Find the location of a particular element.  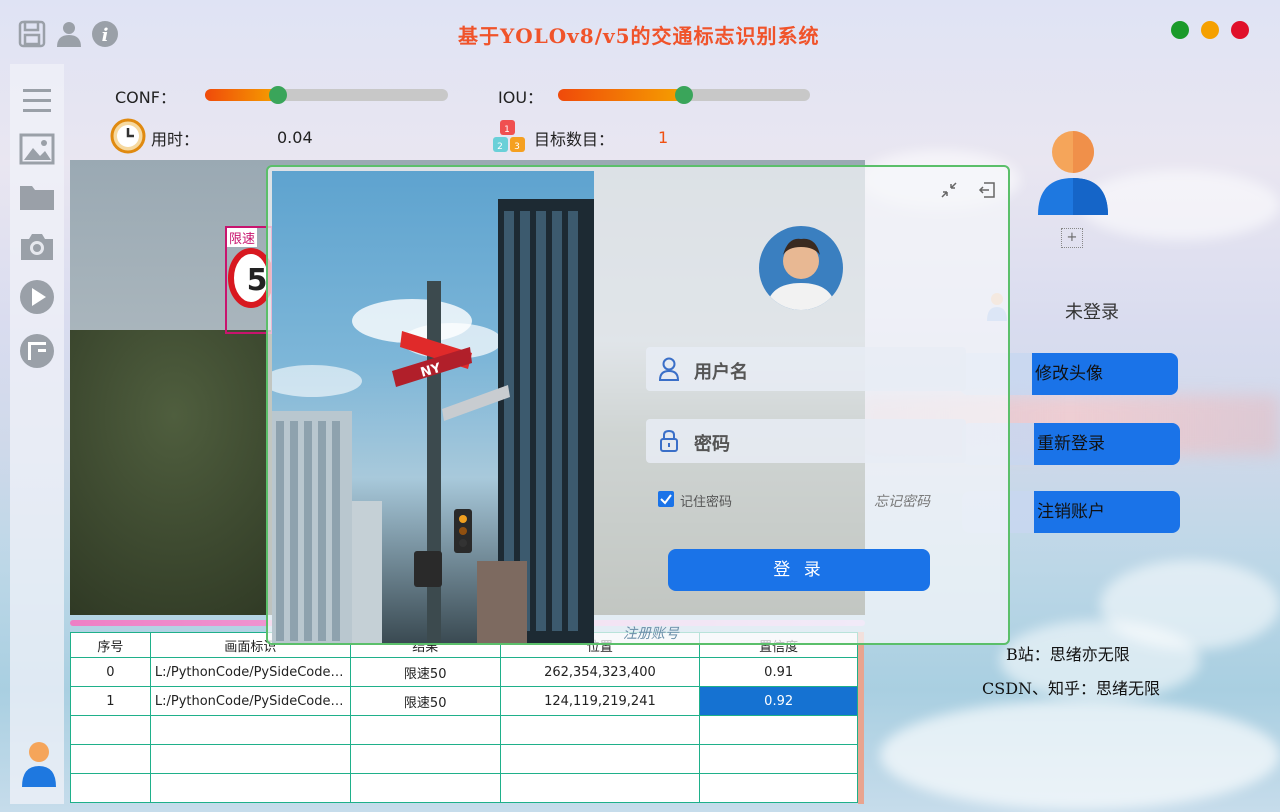

clock-icon is located at coordinates (128, 136).